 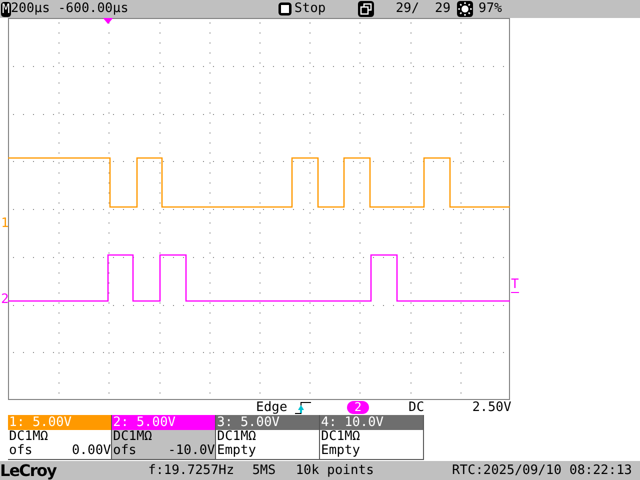 What do you see at coordinates (6, 9) in the screenshot?
I see `mode-badge: M` at bounding box center [6, 9].